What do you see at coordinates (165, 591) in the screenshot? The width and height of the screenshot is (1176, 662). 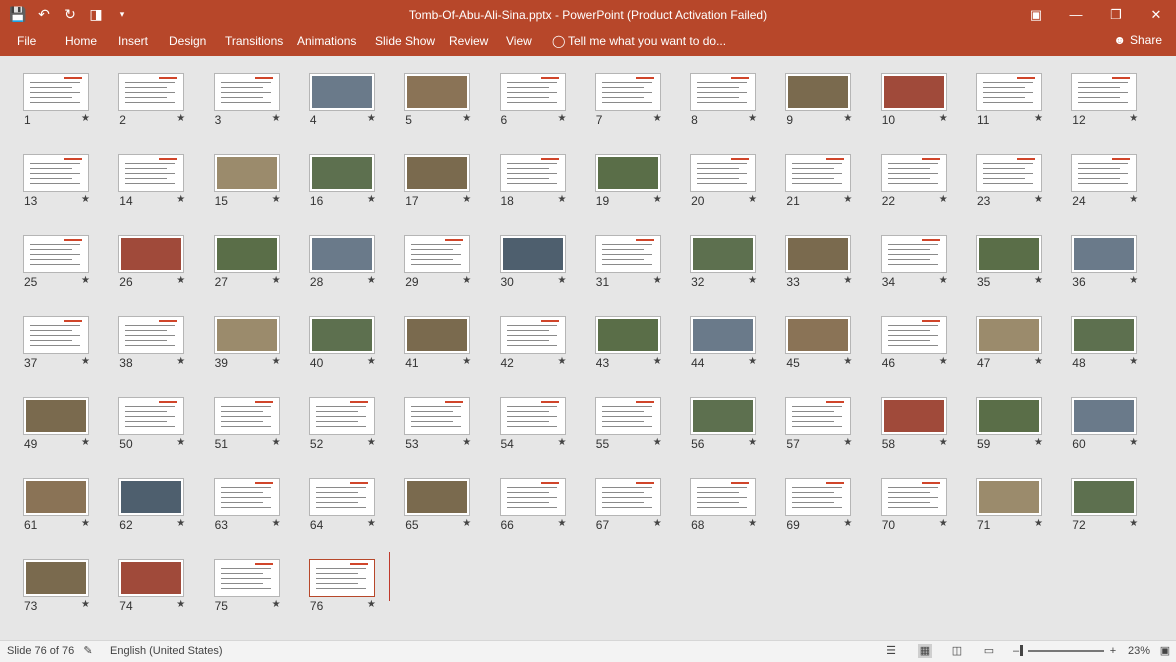 I see `slide-thumbnail: 74 ★` at bounding box center [165, 591].